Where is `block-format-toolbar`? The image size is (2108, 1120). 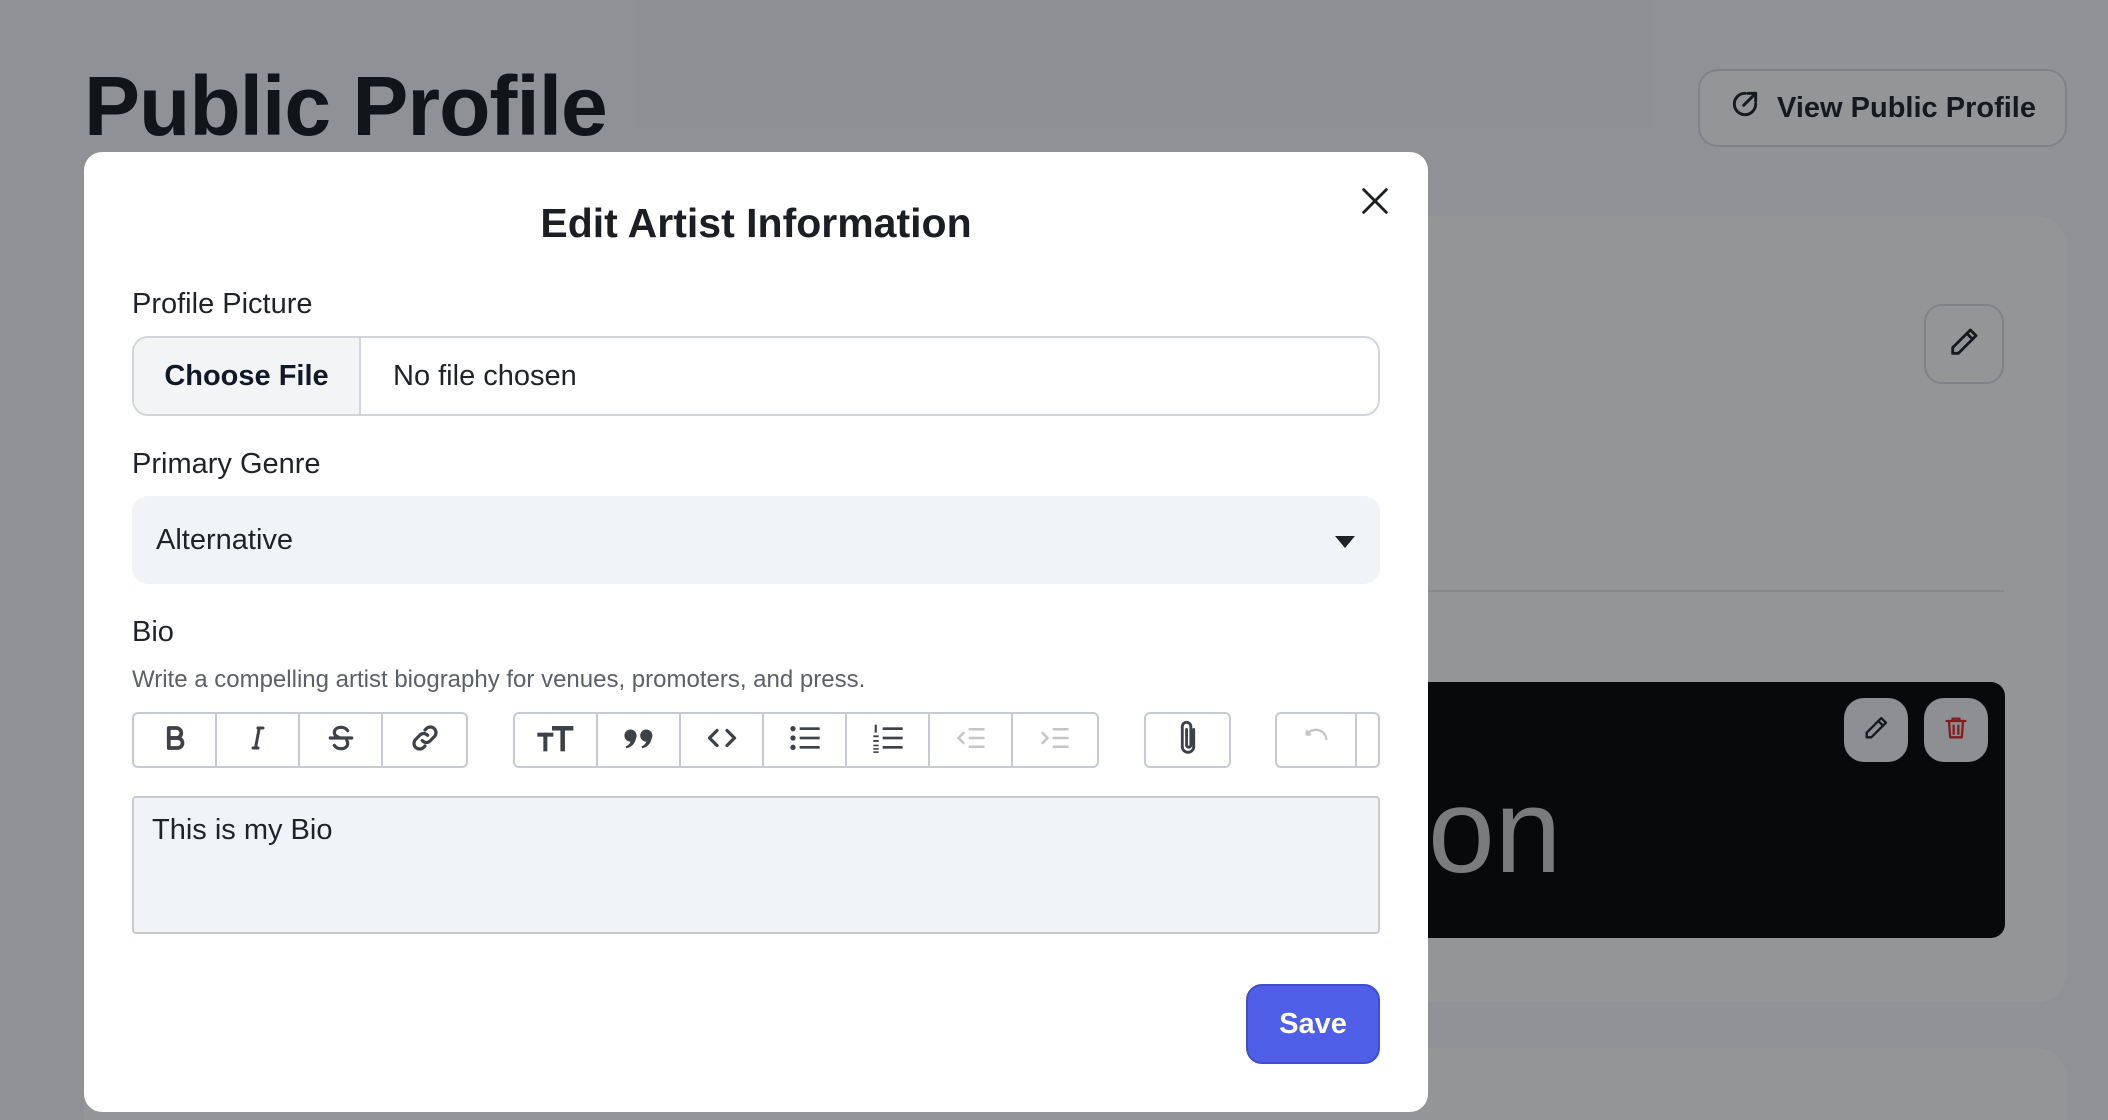 block-format-toolbar is located at coordinates (806, 740).